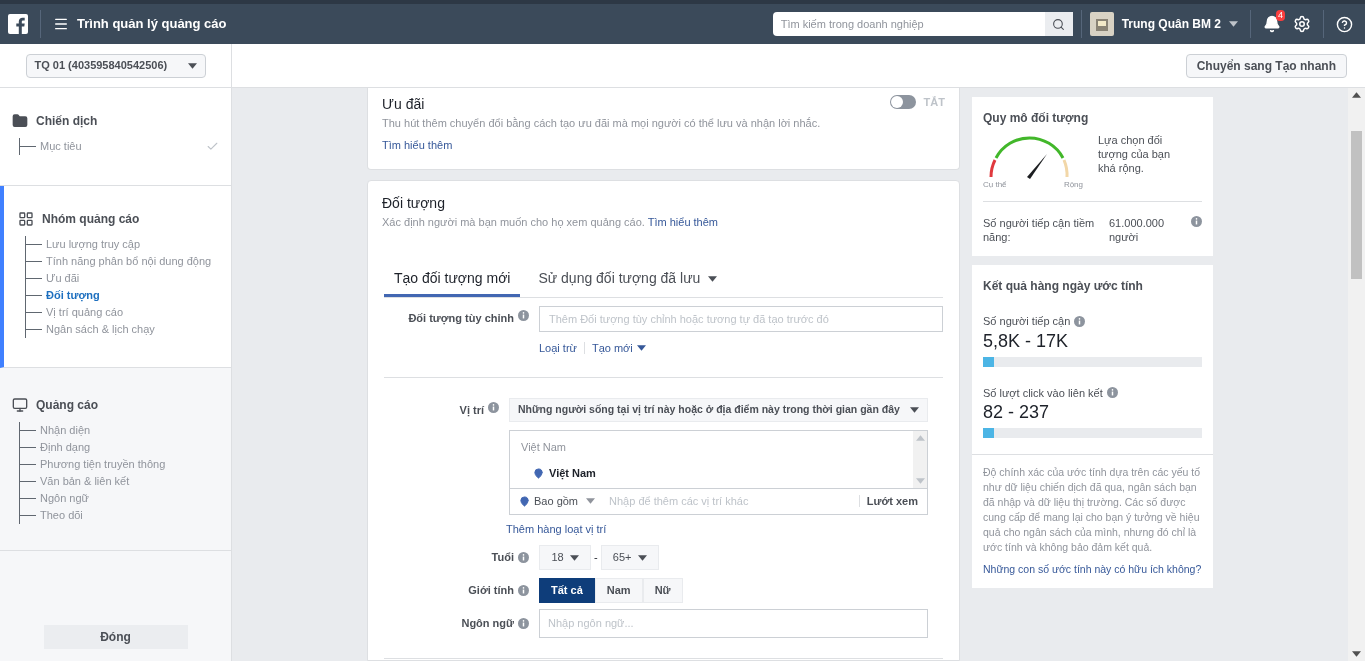 The width and height of the screenshot is (1365, 661). I want to click on gender-option: Tất cả, so click(567, 590).